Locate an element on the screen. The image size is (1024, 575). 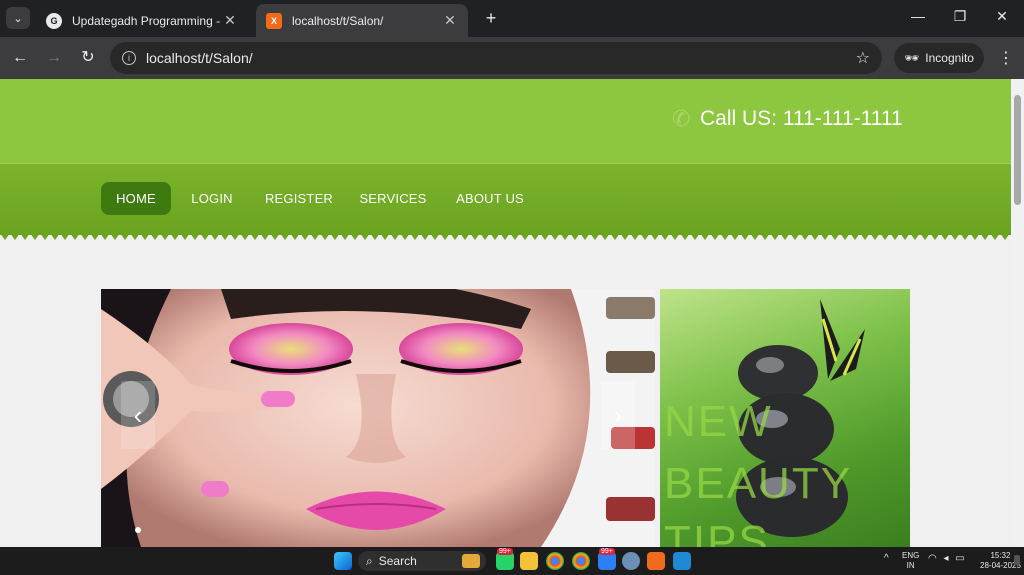
minimize-icon: — is located at coordinates (918, 16).